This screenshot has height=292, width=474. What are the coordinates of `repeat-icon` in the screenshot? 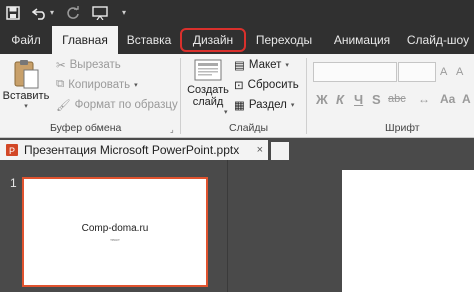 It's located at (73, 13).